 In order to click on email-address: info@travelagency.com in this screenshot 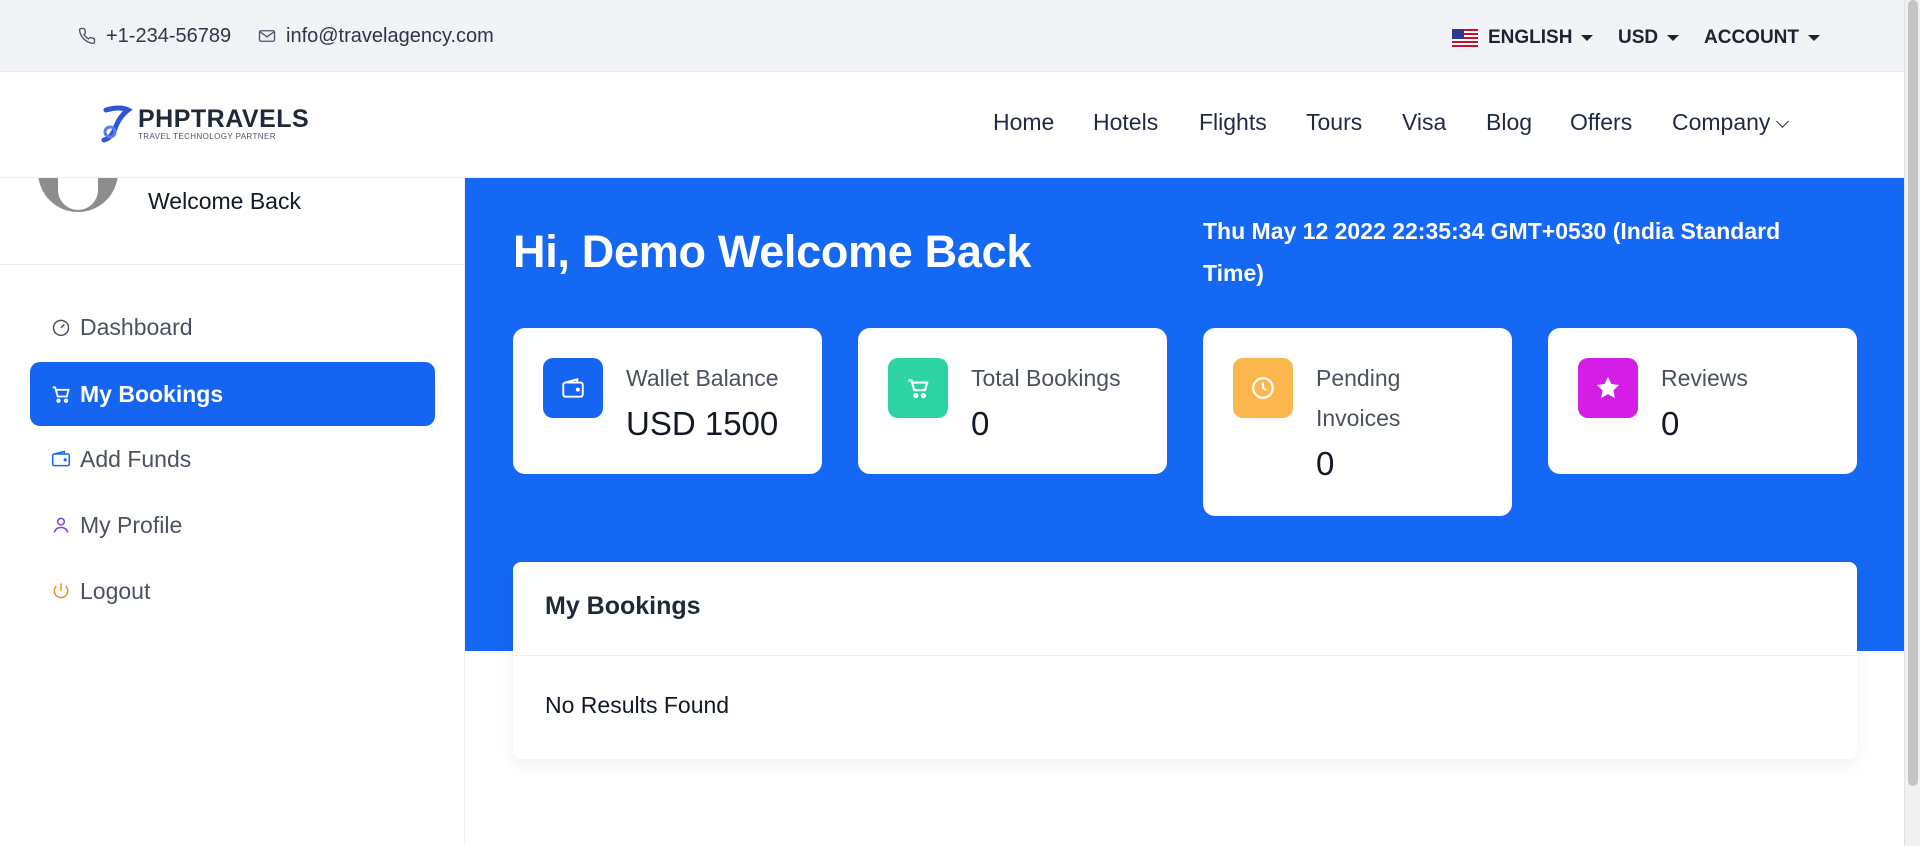, I will do `click(390, 35)`.